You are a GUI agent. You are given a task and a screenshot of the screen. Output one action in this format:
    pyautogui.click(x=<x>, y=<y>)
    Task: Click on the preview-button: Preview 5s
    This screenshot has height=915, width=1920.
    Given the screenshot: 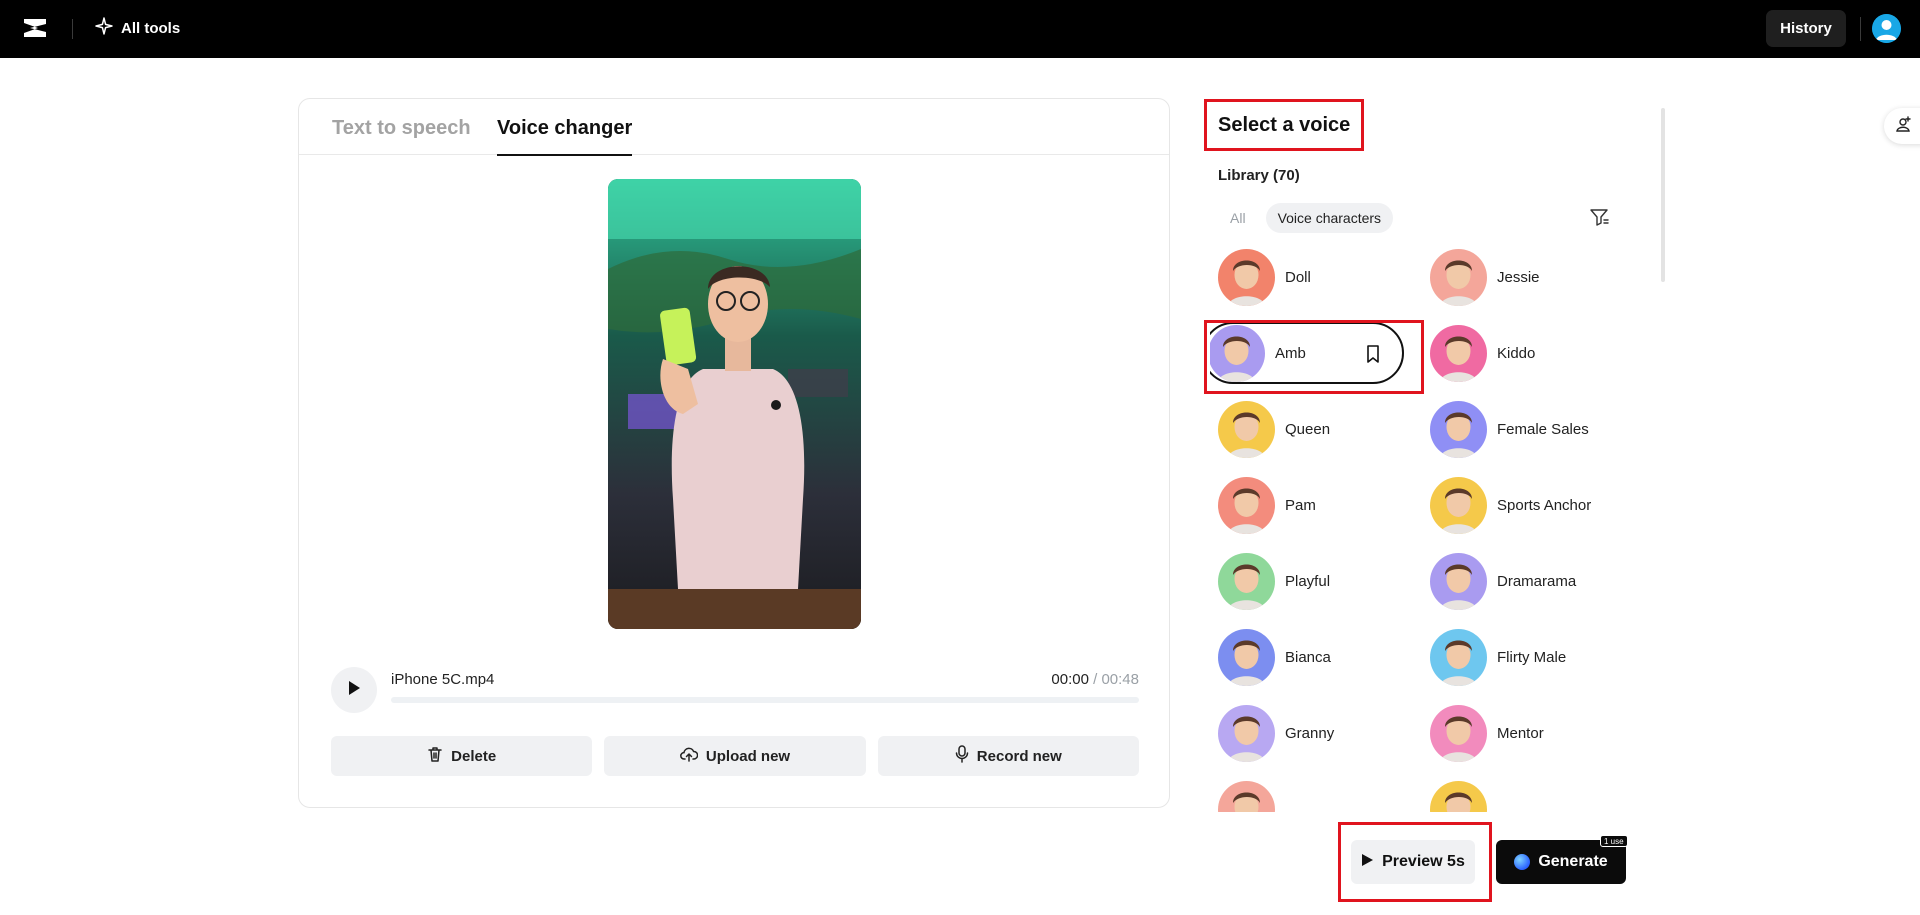 What is the action you would take?
    pyautogui.click(x=1413, y=862)
    